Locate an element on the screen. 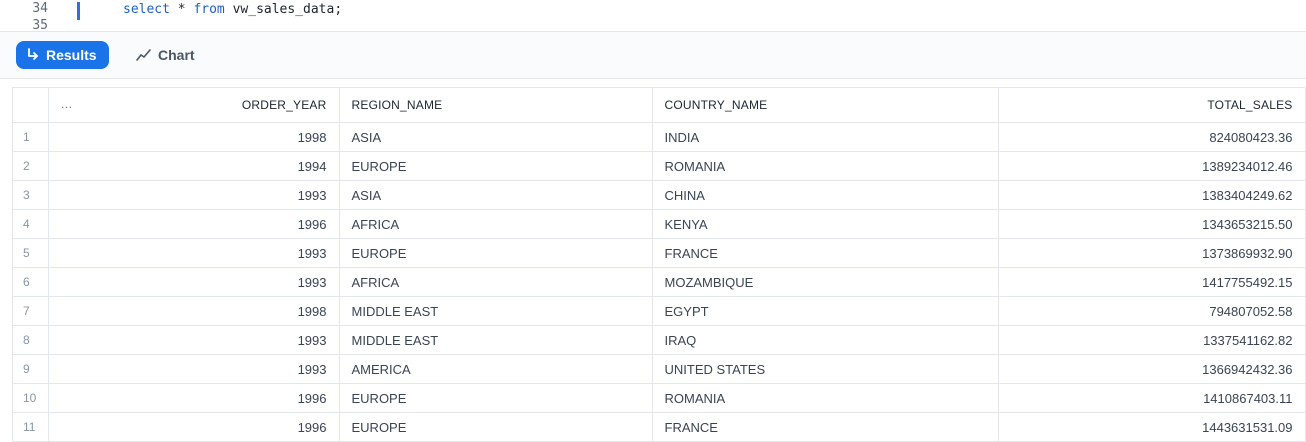 This screenshot has width=1306, height=442. results-label: Results is located at coordinates (71, 55).